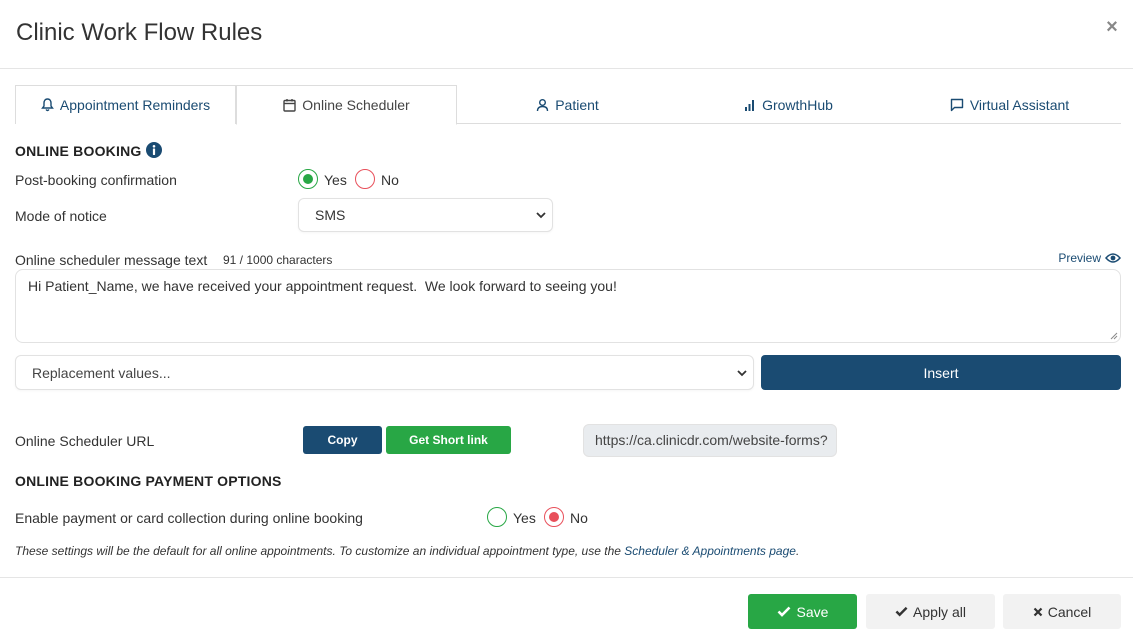 Image resolution: width=1133 pixels, height=644 pixels. What do you see at coordinates (566, 577) in the screenshot?
I see `footer-divider` at bounding box center [566, 577].